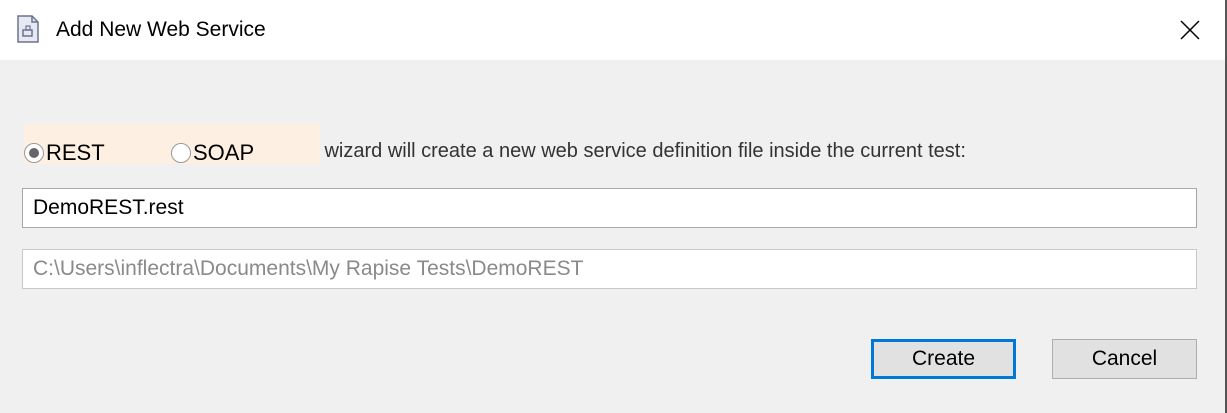  What do you see at coordinates (161, 29) in the screenshot?
I see `window-title: Add New Web Service` at bounding box center [161, 29].